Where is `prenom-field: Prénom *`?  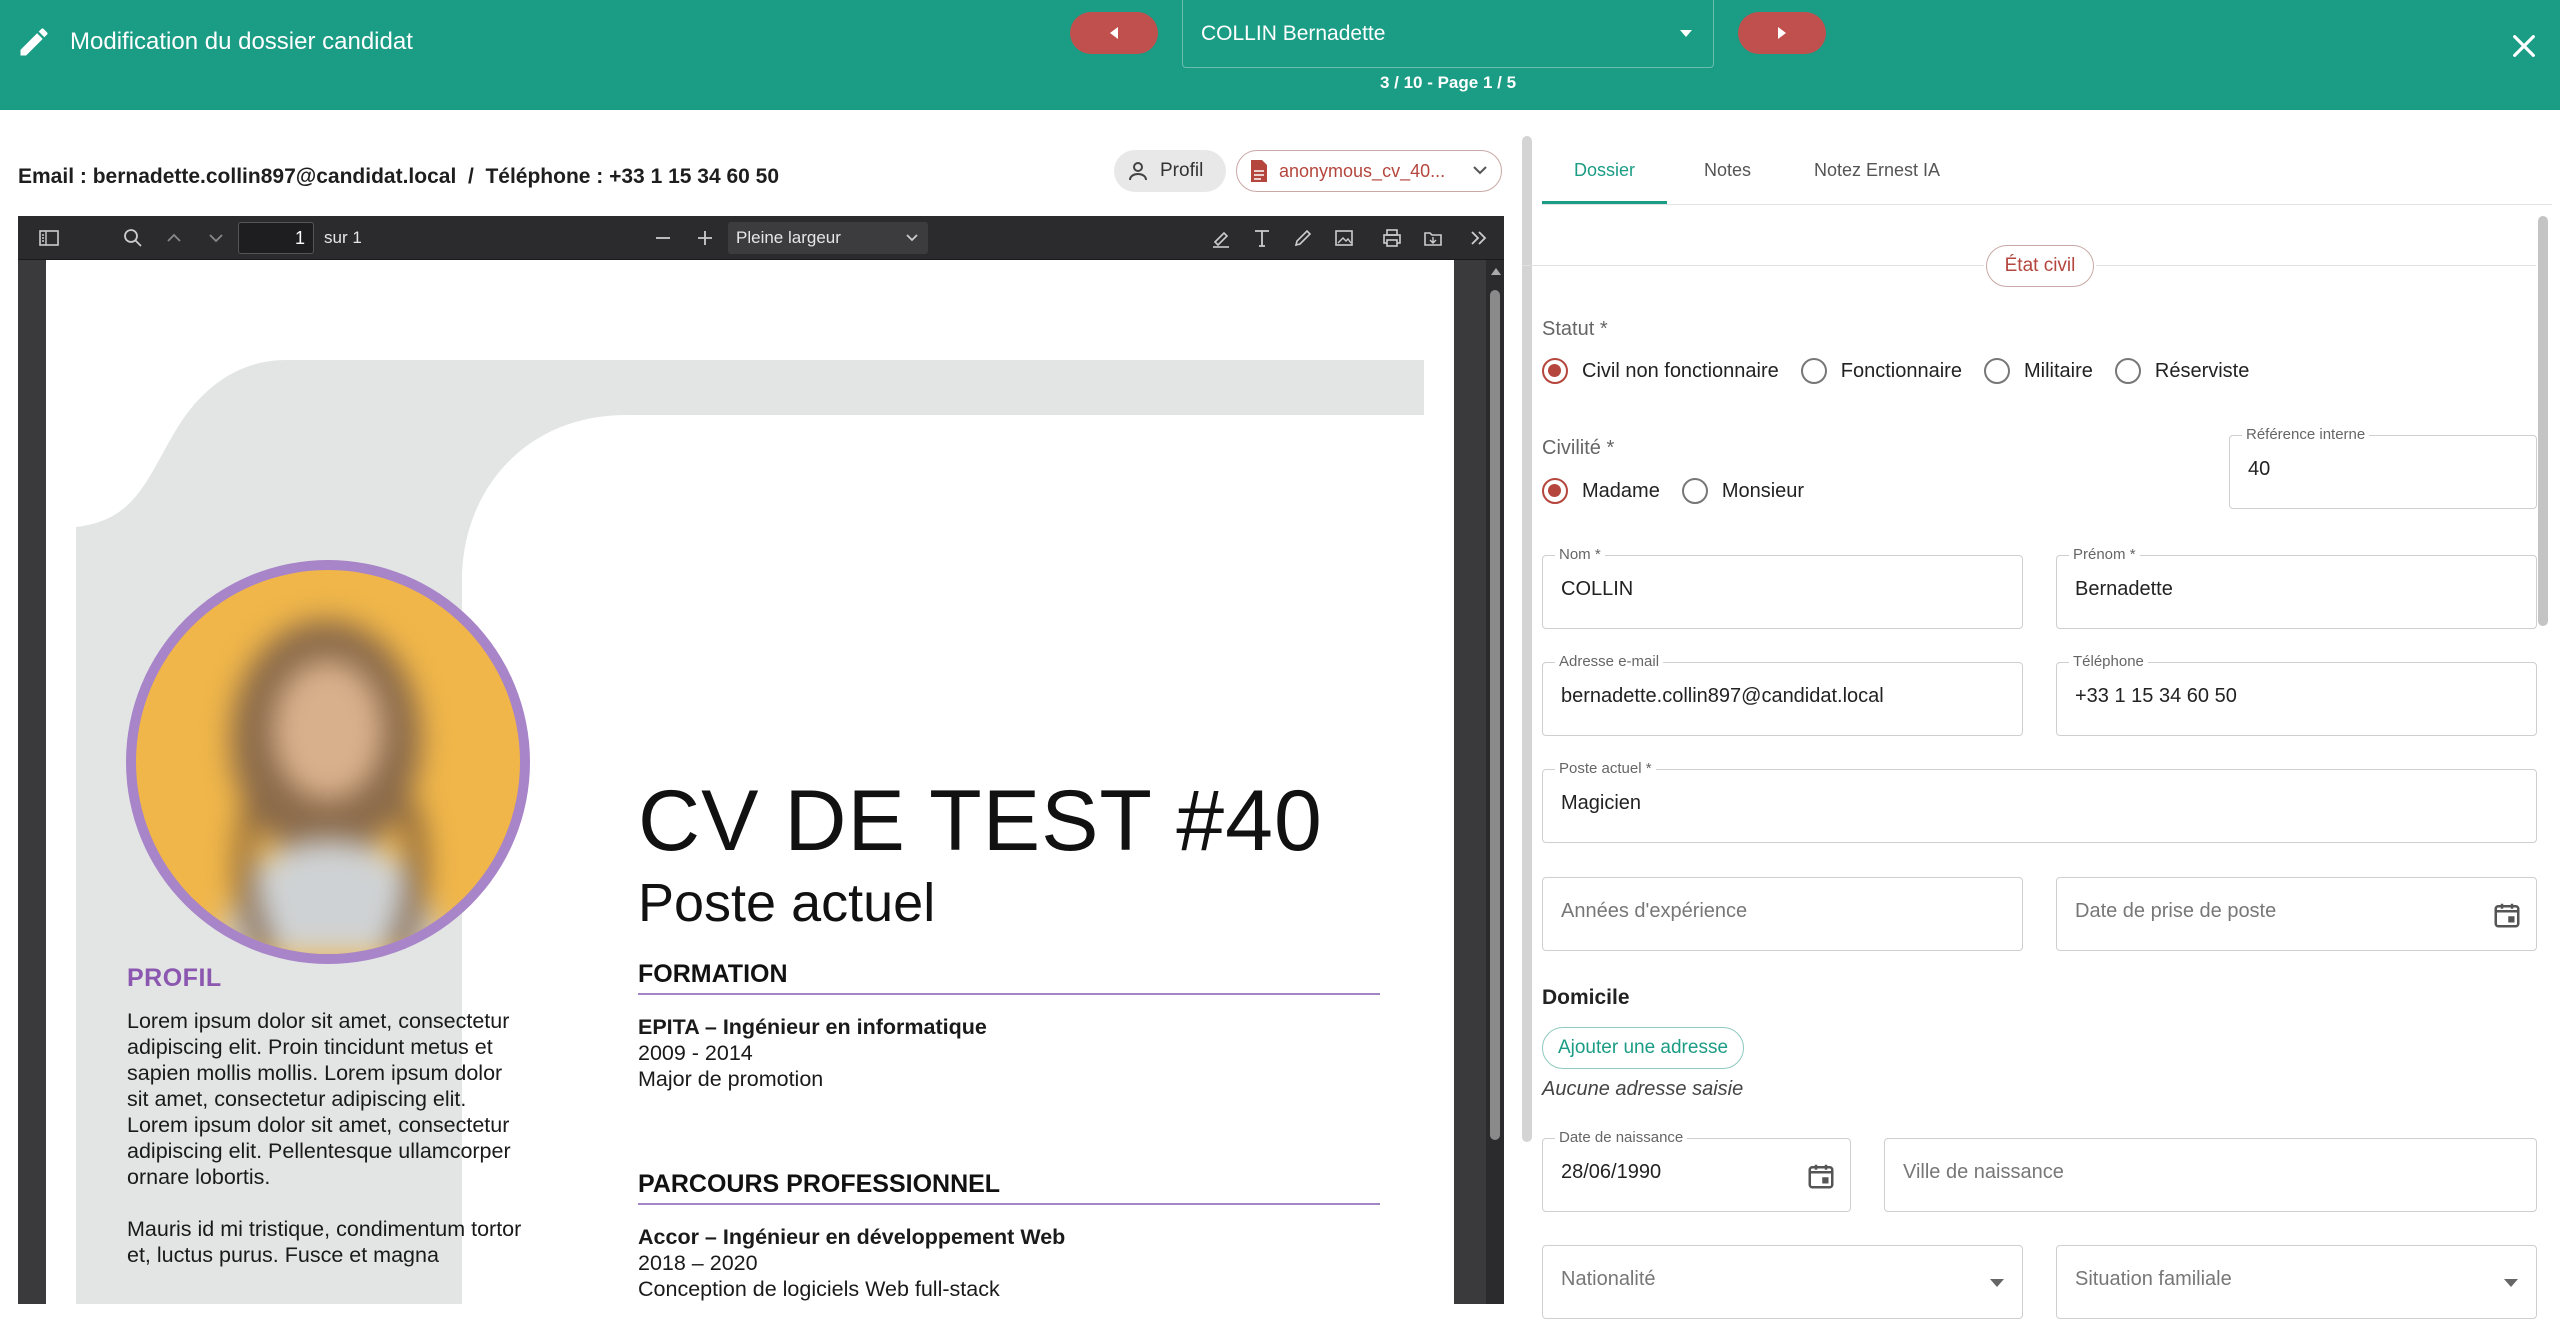
prenom-field: Prénom * is located at coordinates (2296, 587).